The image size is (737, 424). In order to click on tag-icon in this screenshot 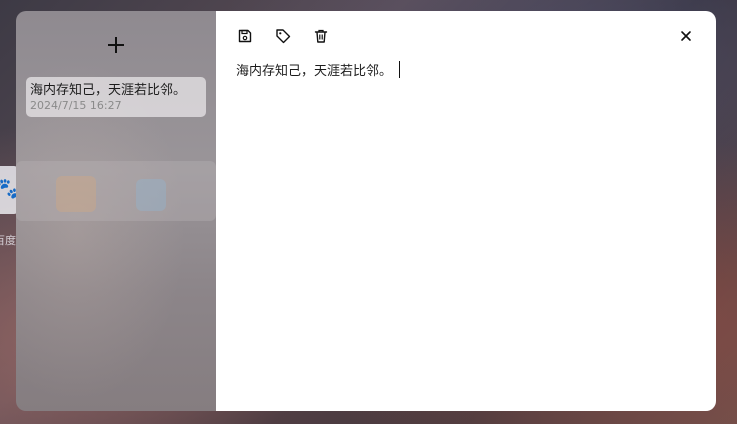, I will do `click(283, 36)`.